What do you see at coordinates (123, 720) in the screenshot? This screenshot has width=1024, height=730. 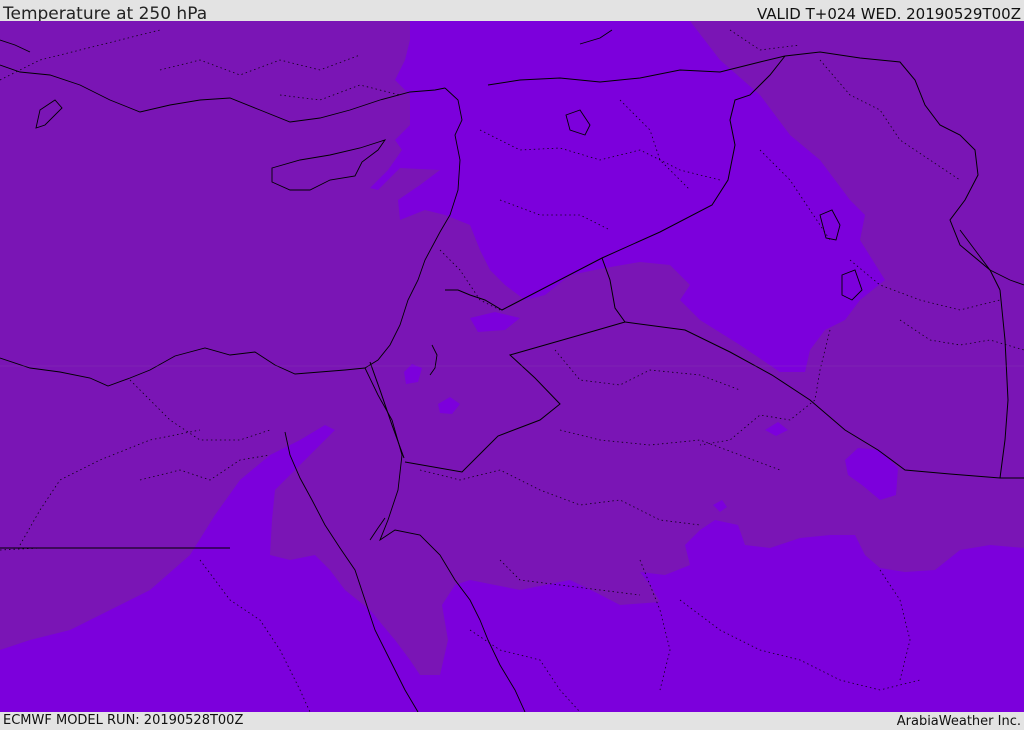 I see `model-run-label: ECMWF MODEL RUN: 20190528T00Z` at bounding box center [123, 720].